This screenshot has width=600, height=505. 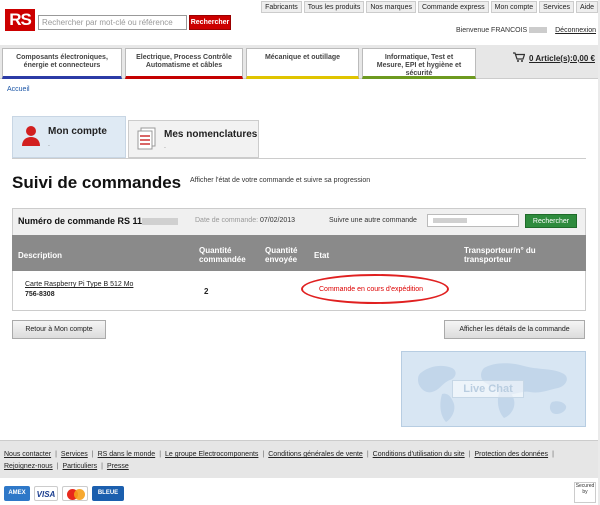 I want to click on divider, so click(x=299, y=158).